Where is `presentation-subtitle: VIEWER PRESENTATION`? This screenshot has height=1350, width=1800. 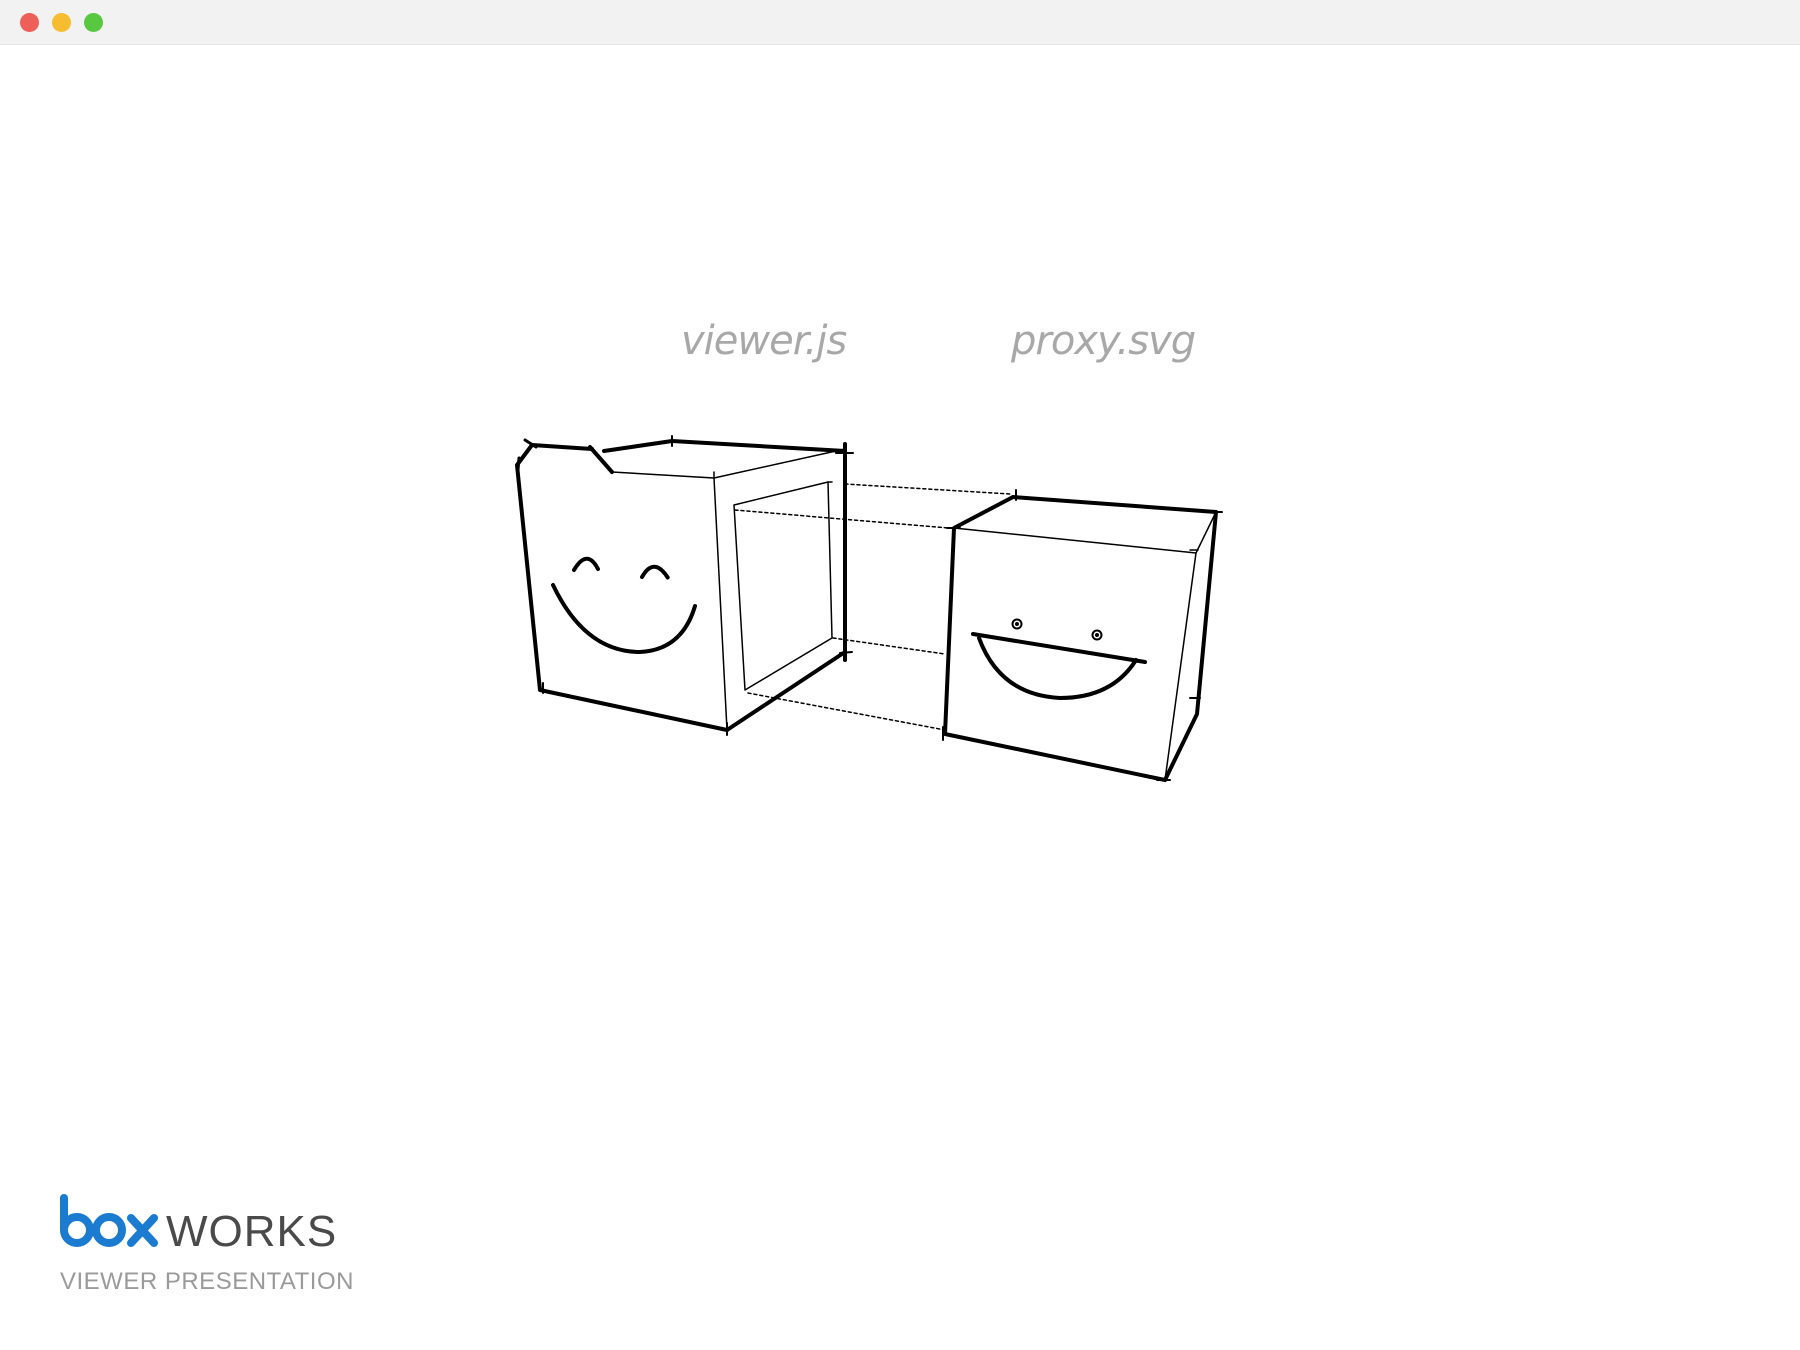
presentation-subtitle: VIEWER PRESENTATION is located at coordinates (207, 1281).